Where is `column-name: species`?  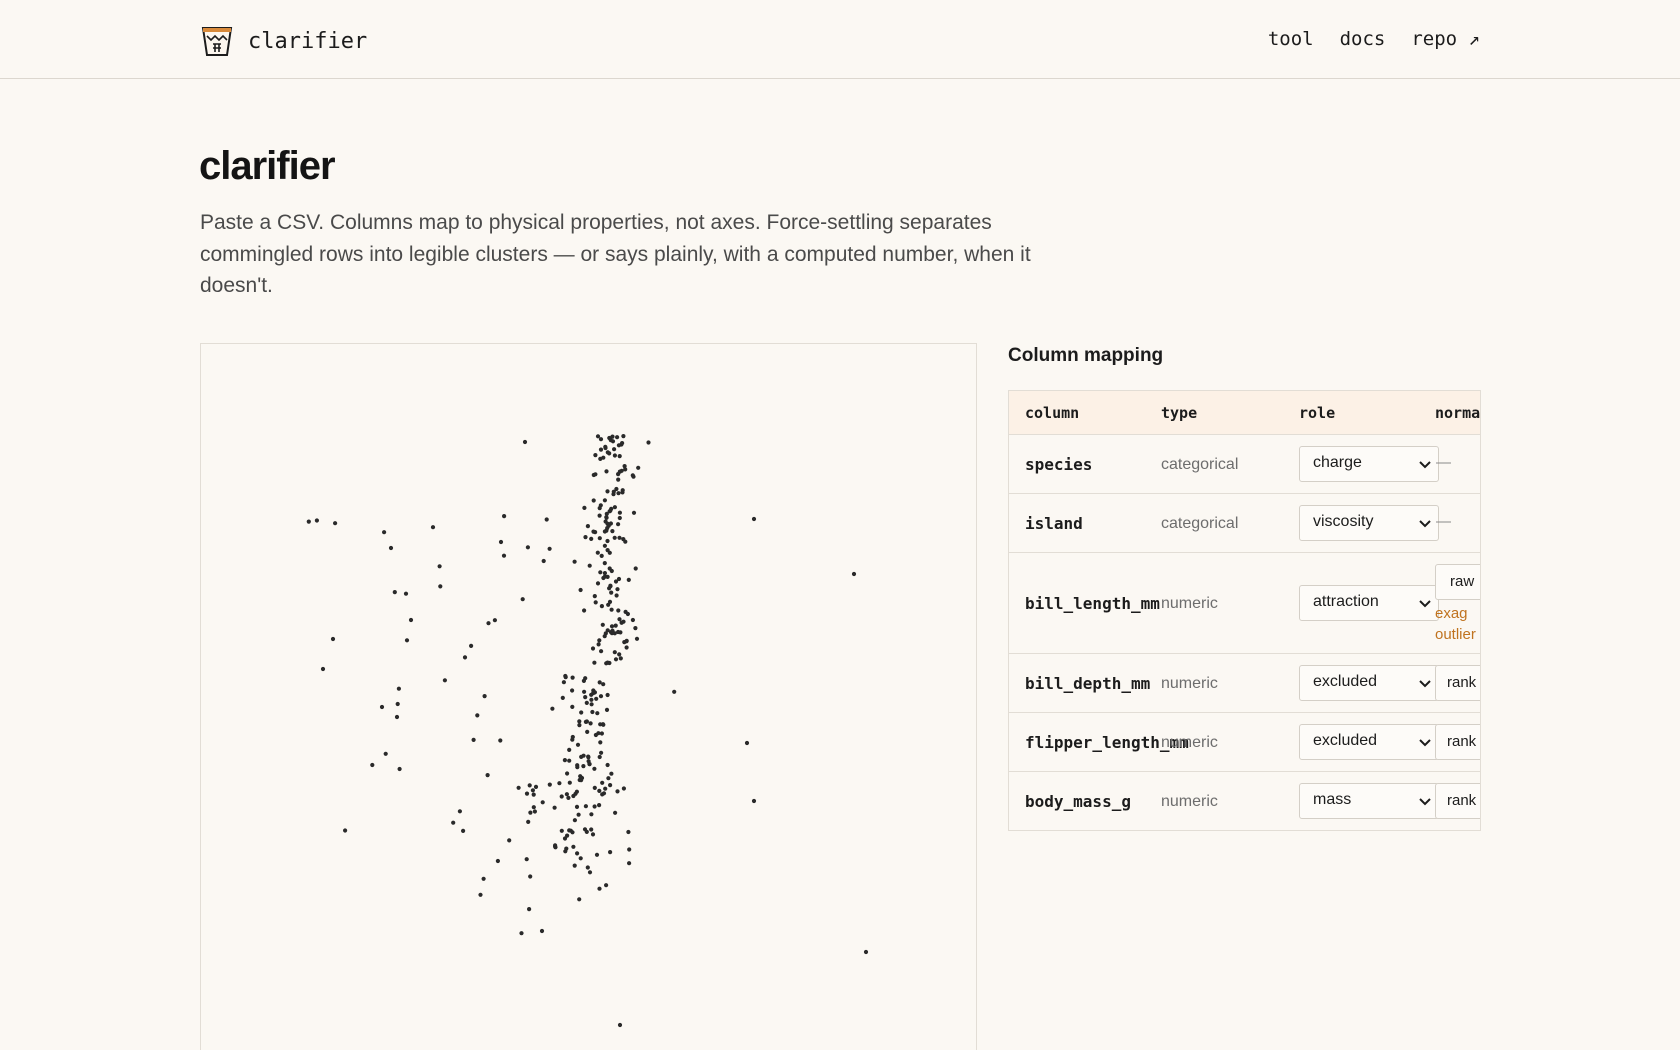
column-name: species is located at coordinates (1059, 464).